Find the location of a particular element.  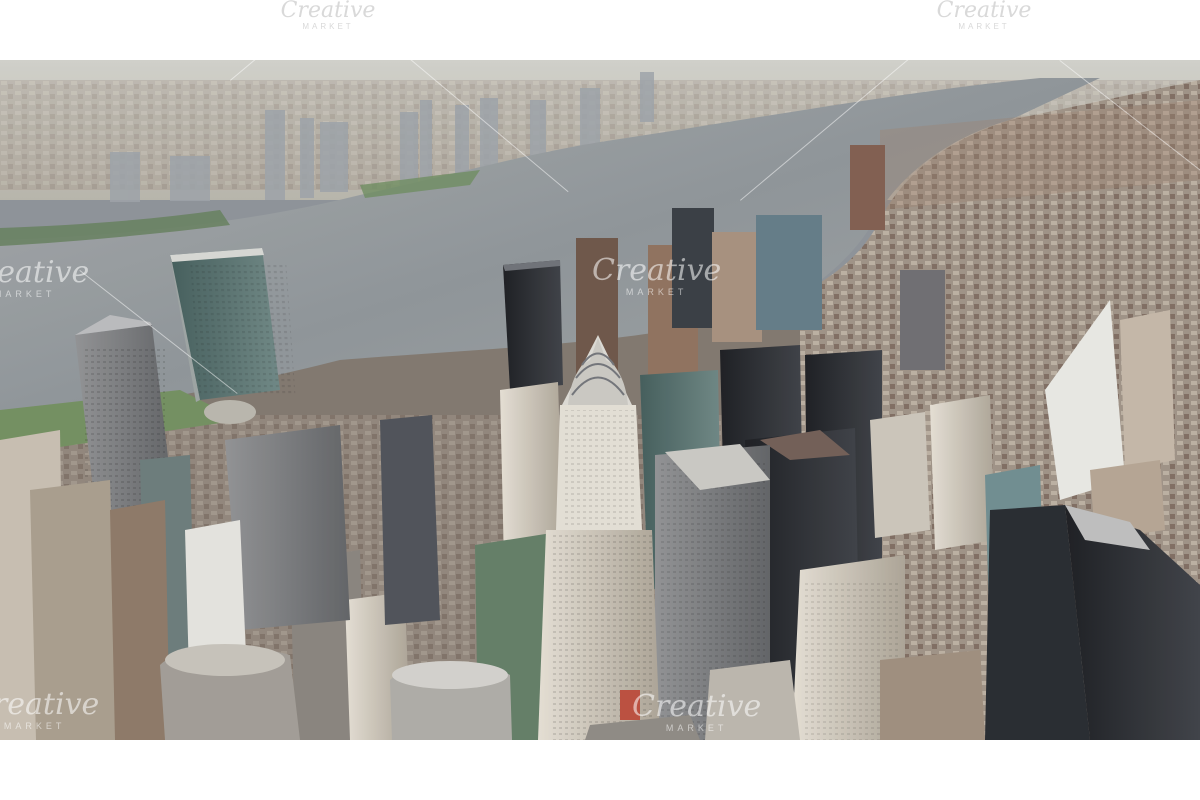

watermark-left-mid: Creative MARKET is located at coordinates (44, 278).